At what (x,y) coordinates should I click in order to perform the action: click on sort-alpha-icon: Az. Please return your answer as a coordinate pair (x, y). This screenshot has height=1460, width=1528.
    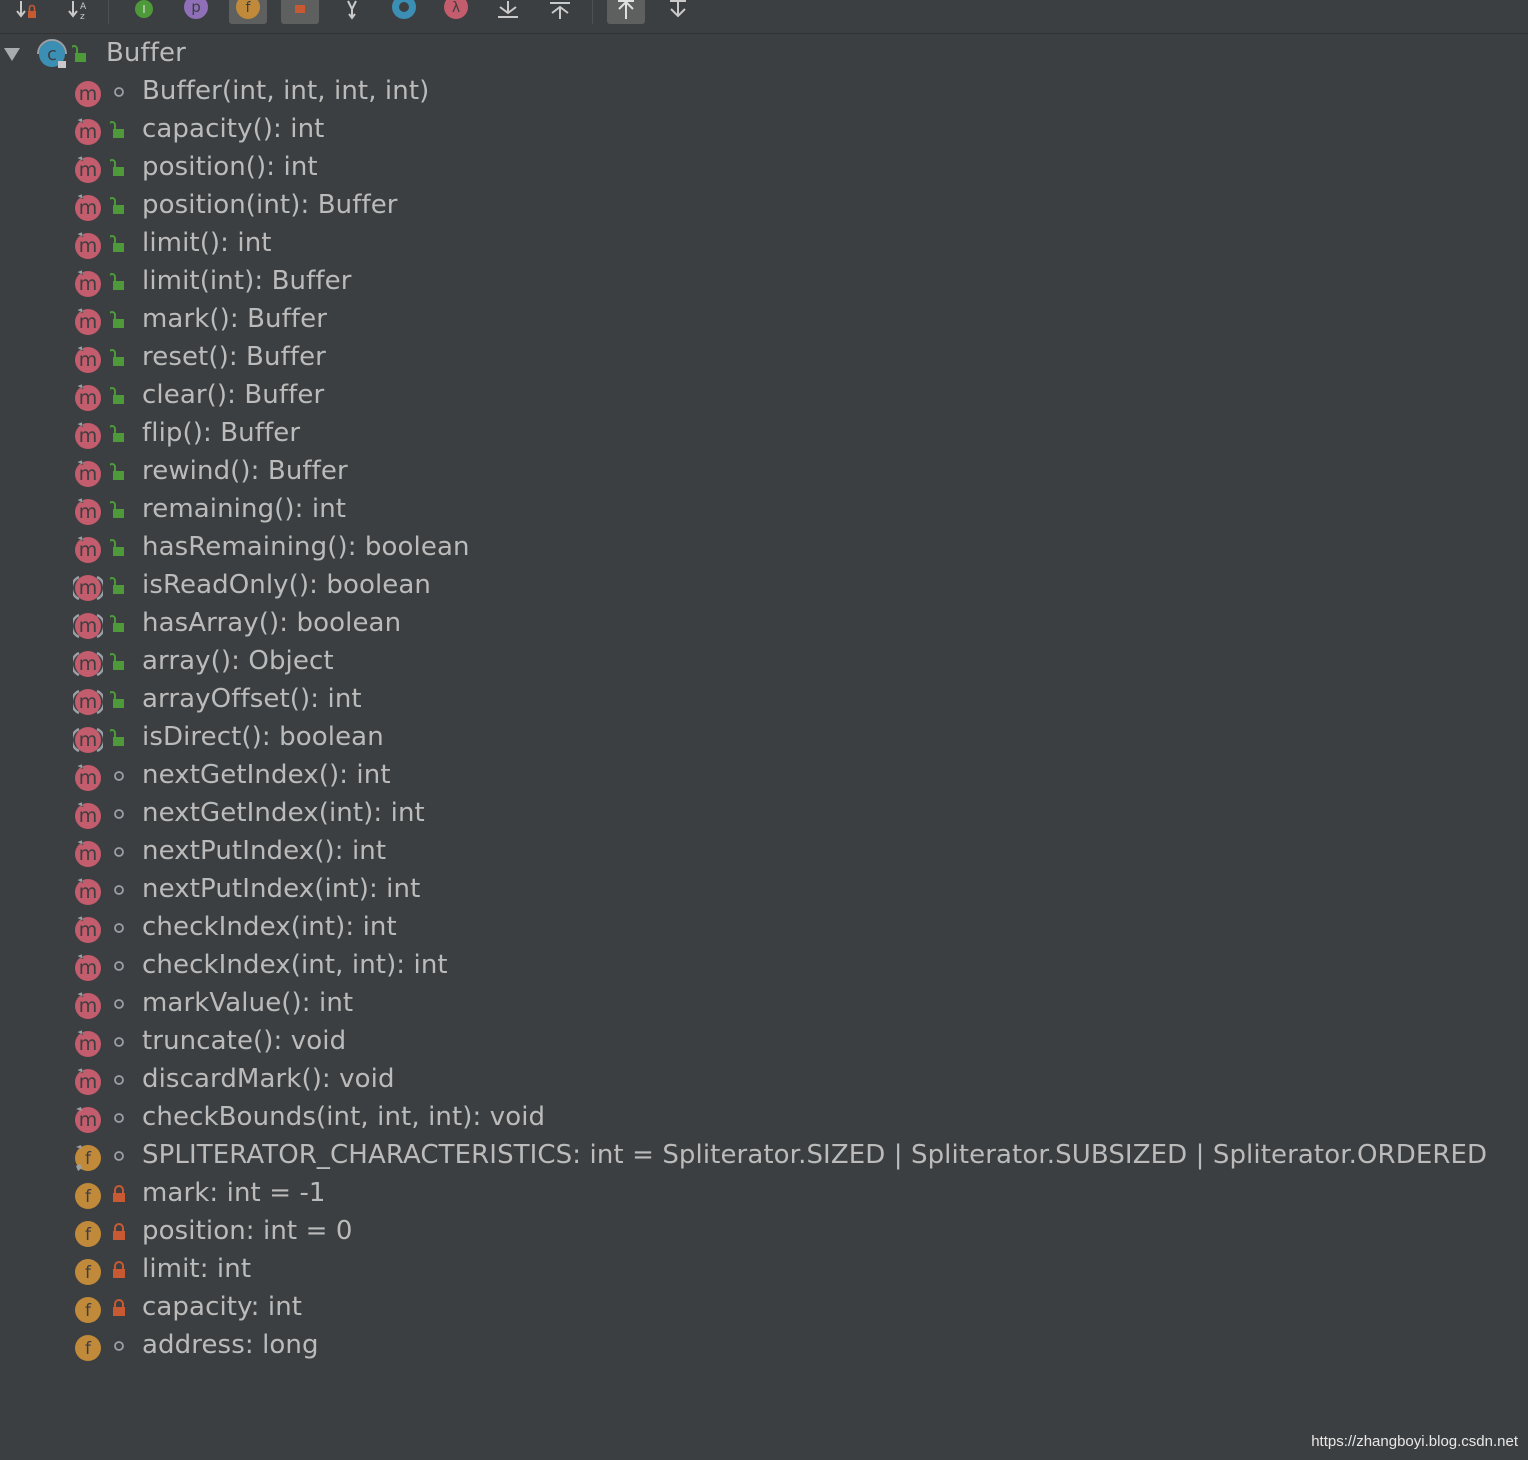
    Looking at the image, I should click on (77, 11).